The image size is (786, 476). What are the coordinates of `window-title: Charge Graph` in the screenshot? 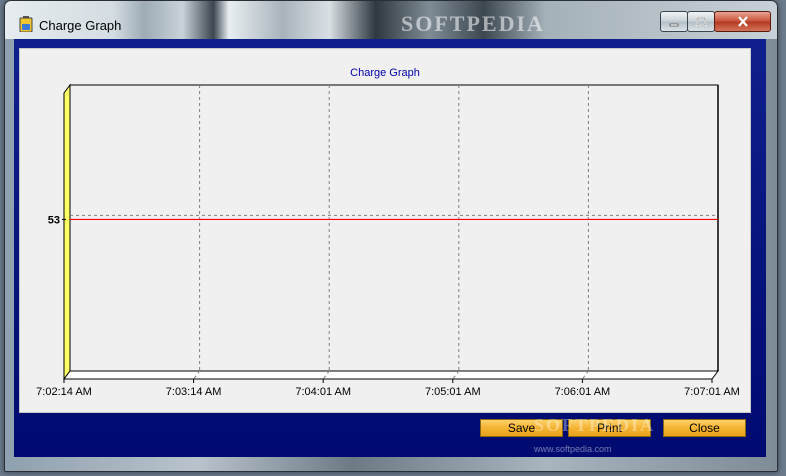 It's located at (80, 25).